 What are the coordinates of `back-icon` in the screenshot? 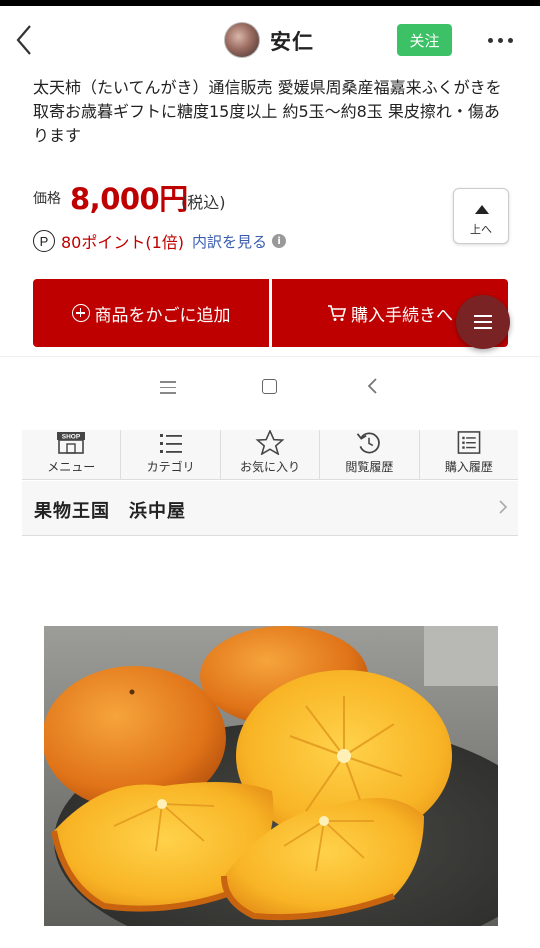 It's located at (373, 386).